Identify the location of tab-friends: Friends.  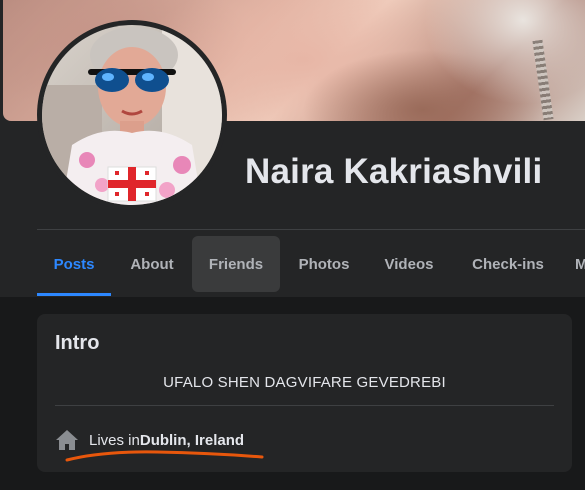
(236, 264).